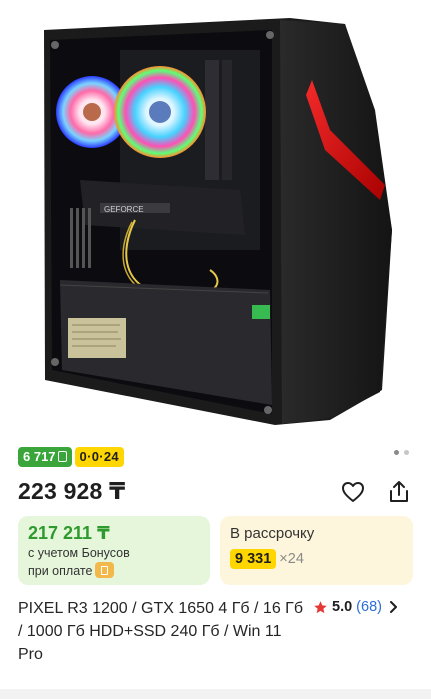  Describe the element at coordinates (369, 607) in the screenshot. I see `review-count: (68)` at that location.